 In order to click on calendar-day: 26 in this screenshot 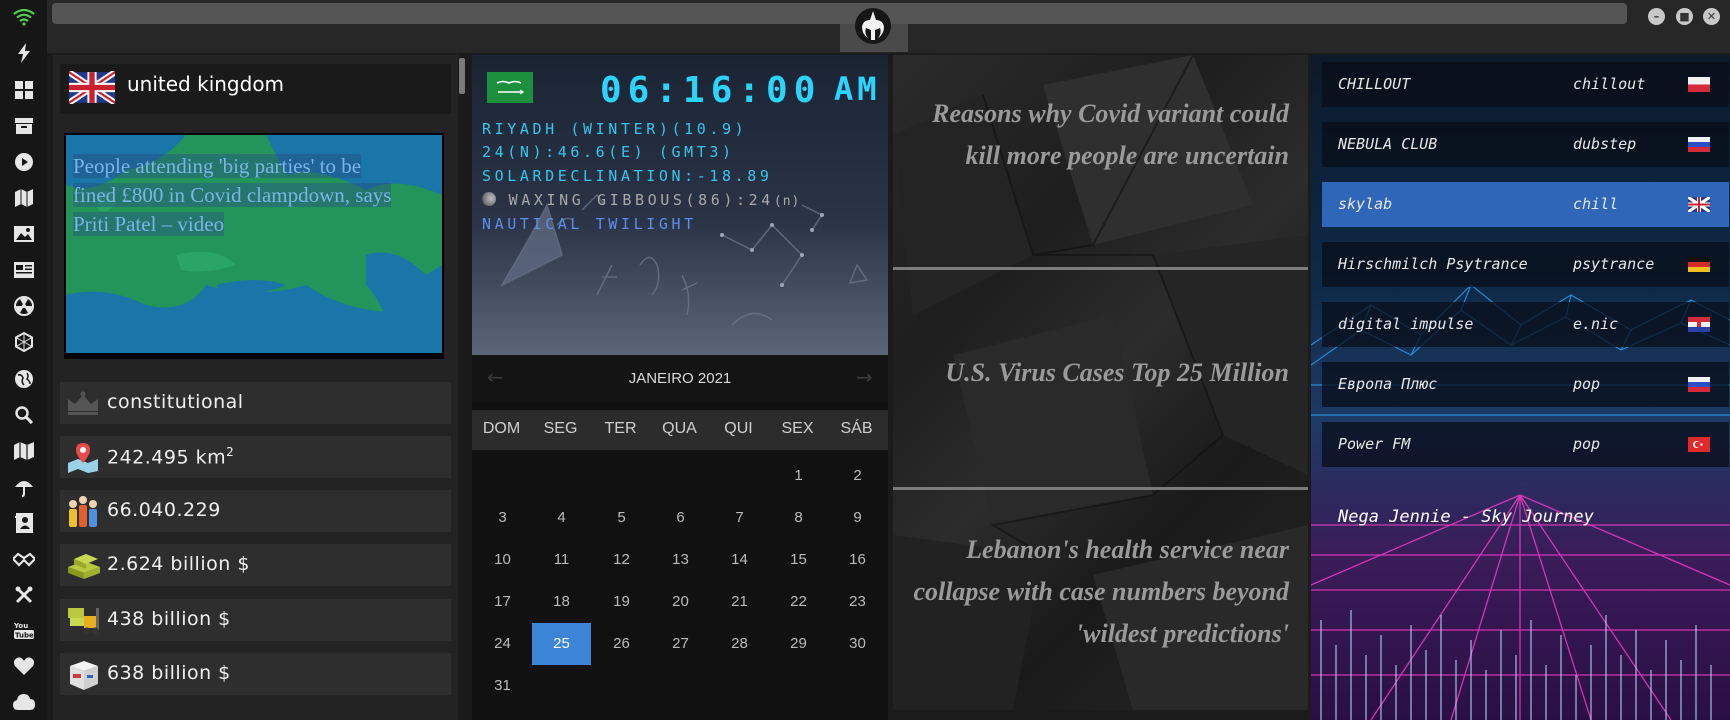, I will do `click(621, 644)`.